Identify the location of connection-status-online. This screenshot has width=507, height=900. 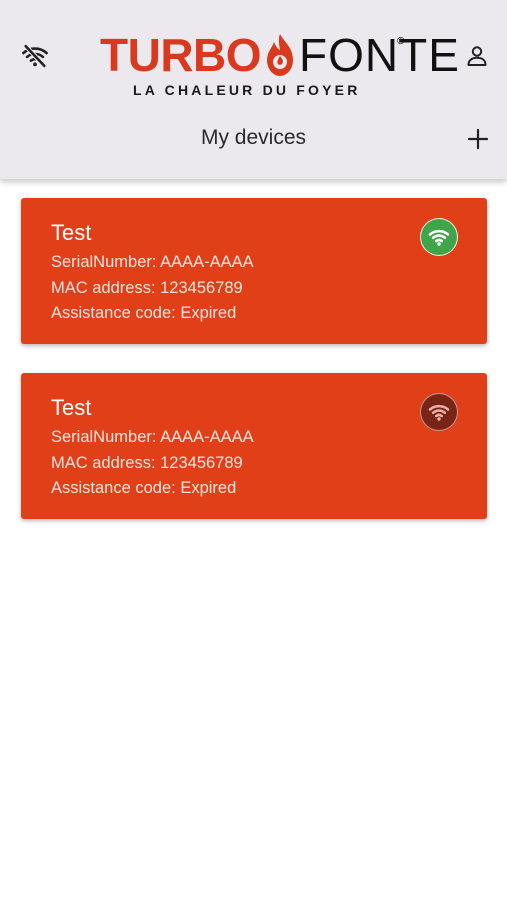
(439, 237).